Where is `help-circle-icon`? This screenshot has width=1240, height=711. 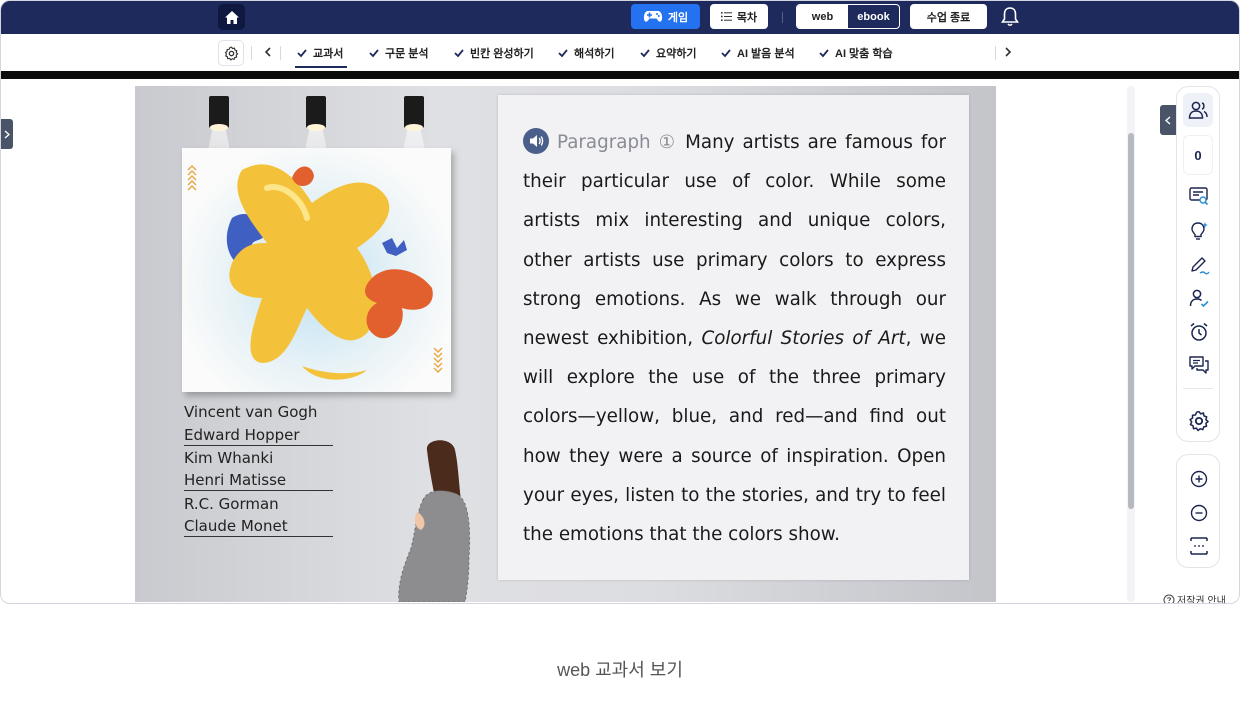
help-circle-icon is located at coordinates (1169, 598).